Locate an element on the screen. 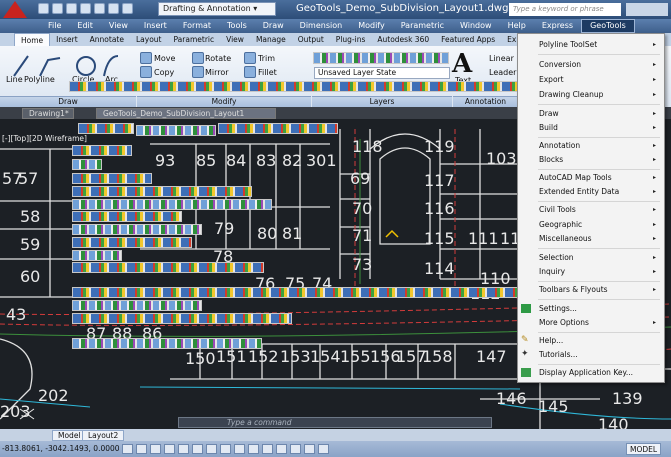 The height and width of the screenshot is (457, 671). menu-express: Express is located at coordinates (557, 26).